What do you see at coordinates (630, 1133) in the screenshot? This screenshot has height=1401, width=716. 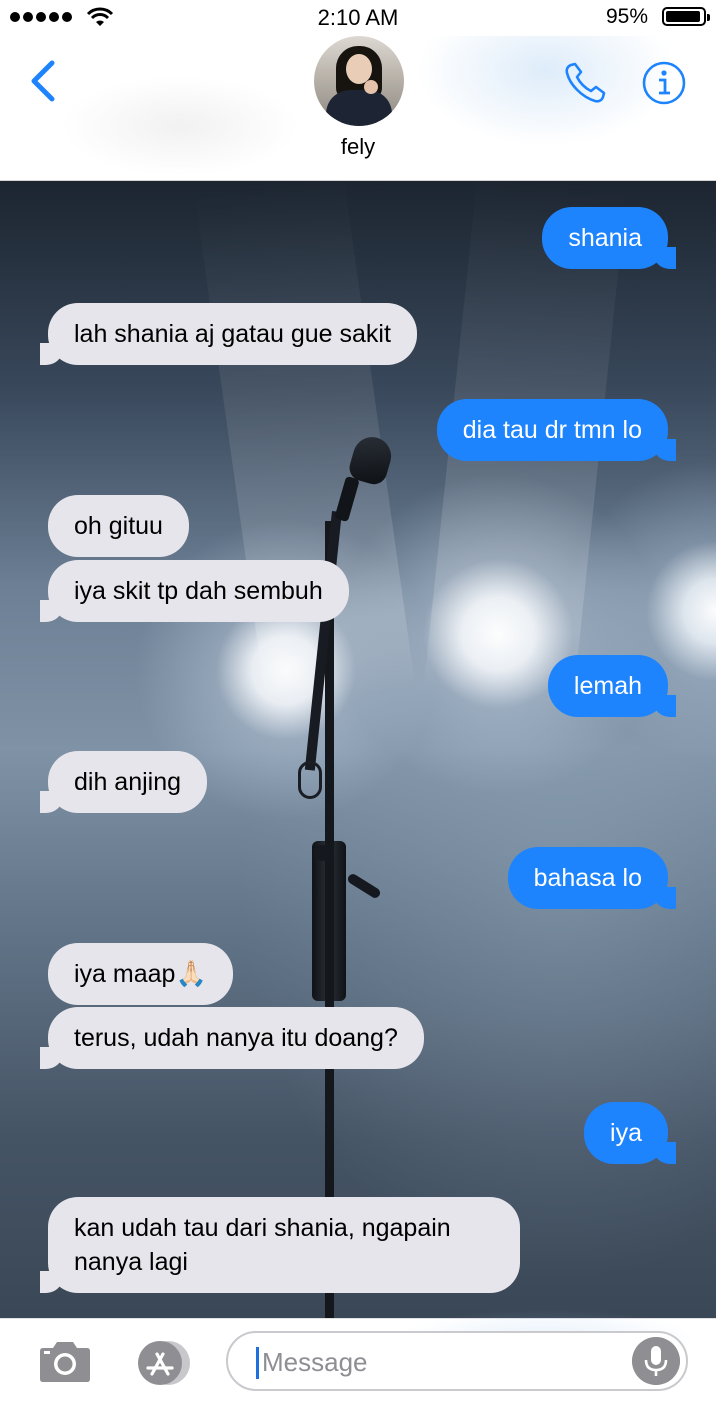 I see `message-outgoing: iya` at bounding box center [630, 1133].